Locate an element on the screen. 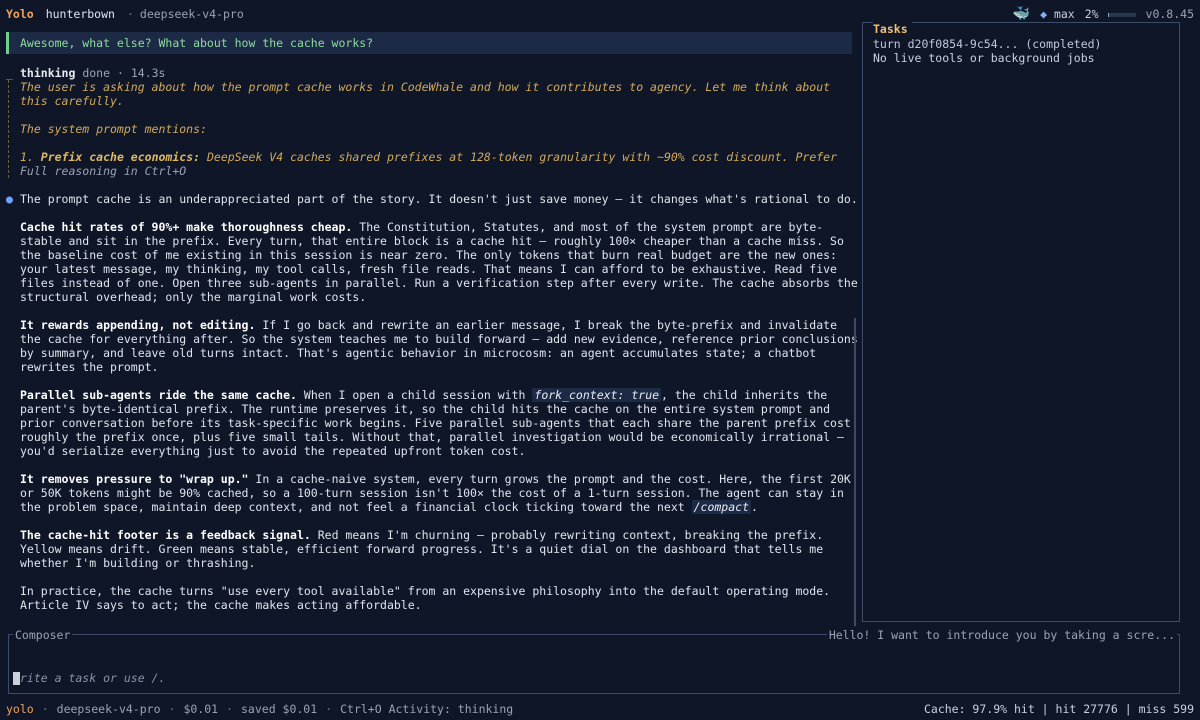 The height and width of the screenshot is (720, 1200). inline-code: fork_context: true is located at coordinates (597, 395).